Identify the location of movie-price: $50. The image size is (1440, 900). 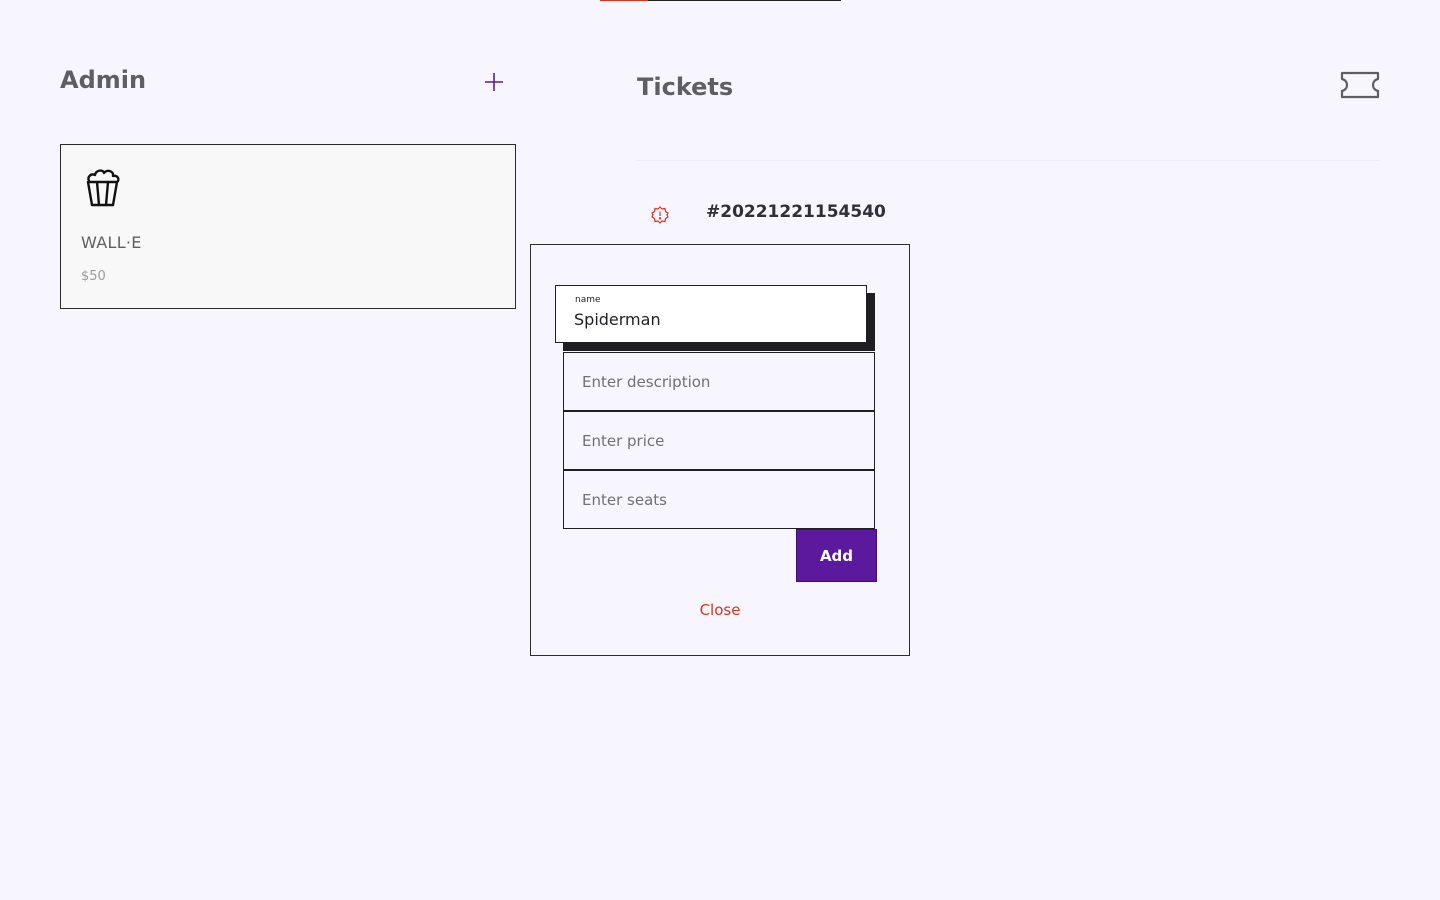
(93, 276).